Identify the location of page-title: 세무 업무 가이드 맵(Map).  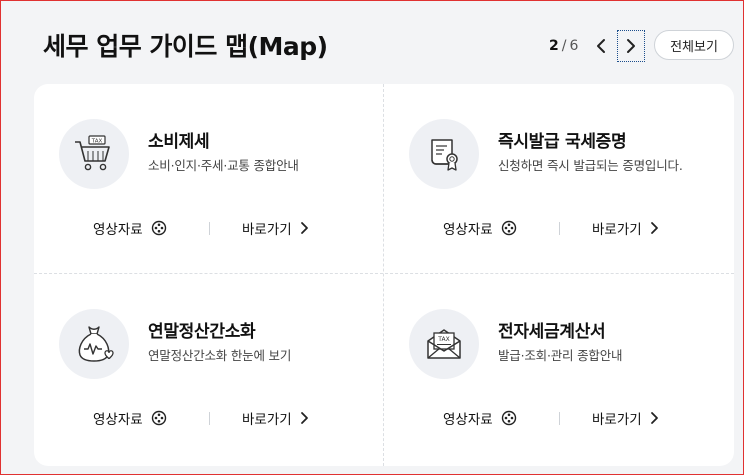
(185, 46).